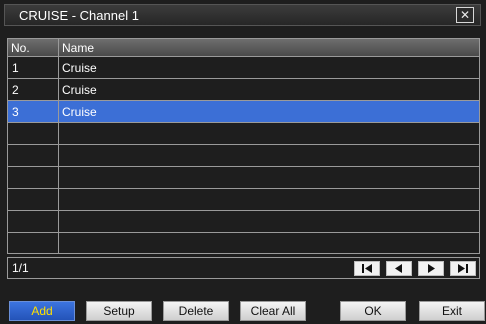 Image resolution: width=486 pixels, height=324 pixels. Describe the element at coordinates (452, 311) in the screenshot. I see `exit-button: Exit` at that location.